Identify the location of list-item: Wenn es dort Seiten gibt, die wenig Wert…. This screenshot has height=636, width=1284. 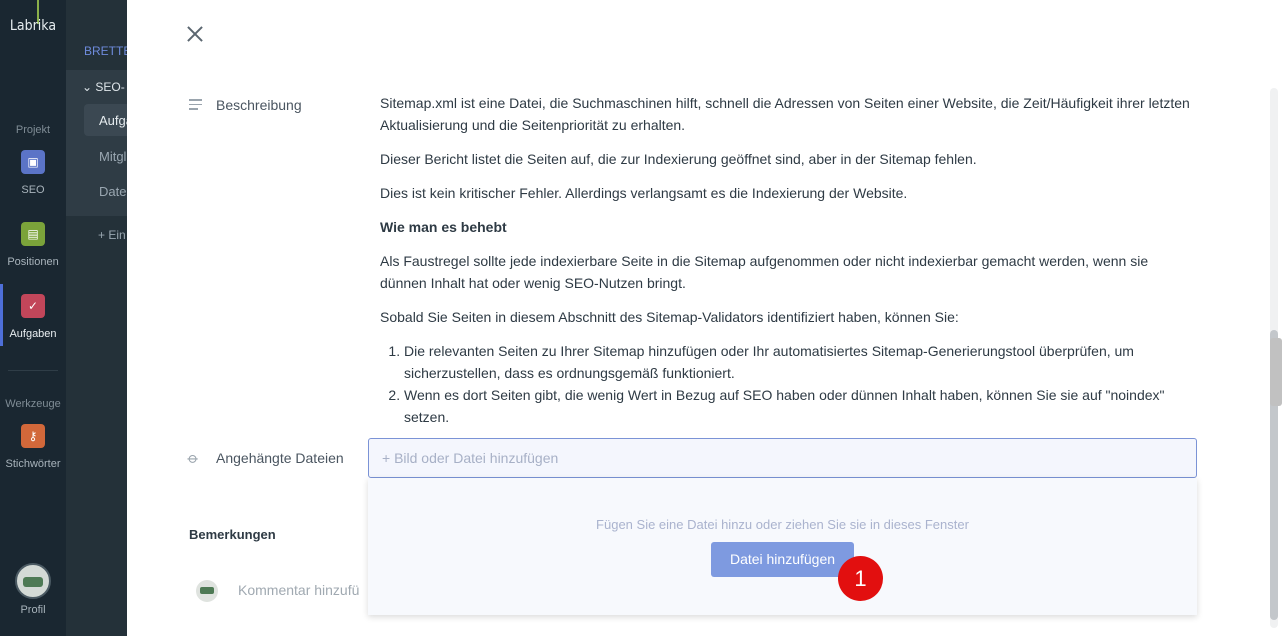
(797, 406).